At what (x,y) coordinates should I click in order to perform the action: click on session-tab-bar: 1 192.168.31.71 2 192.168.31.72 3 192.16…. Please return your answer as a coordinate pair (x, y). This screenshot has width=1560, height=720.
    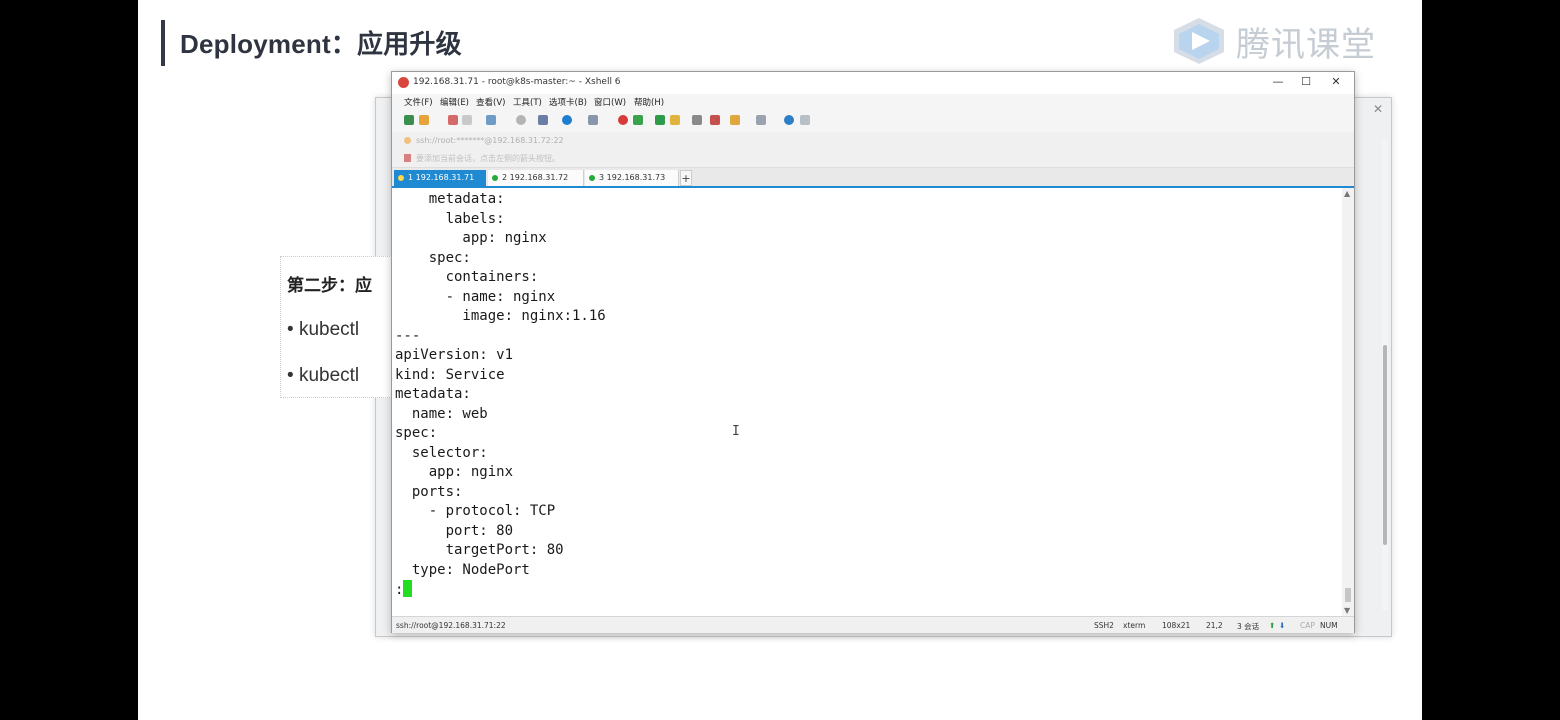
    Looking at the image, I should click on (873, 178).